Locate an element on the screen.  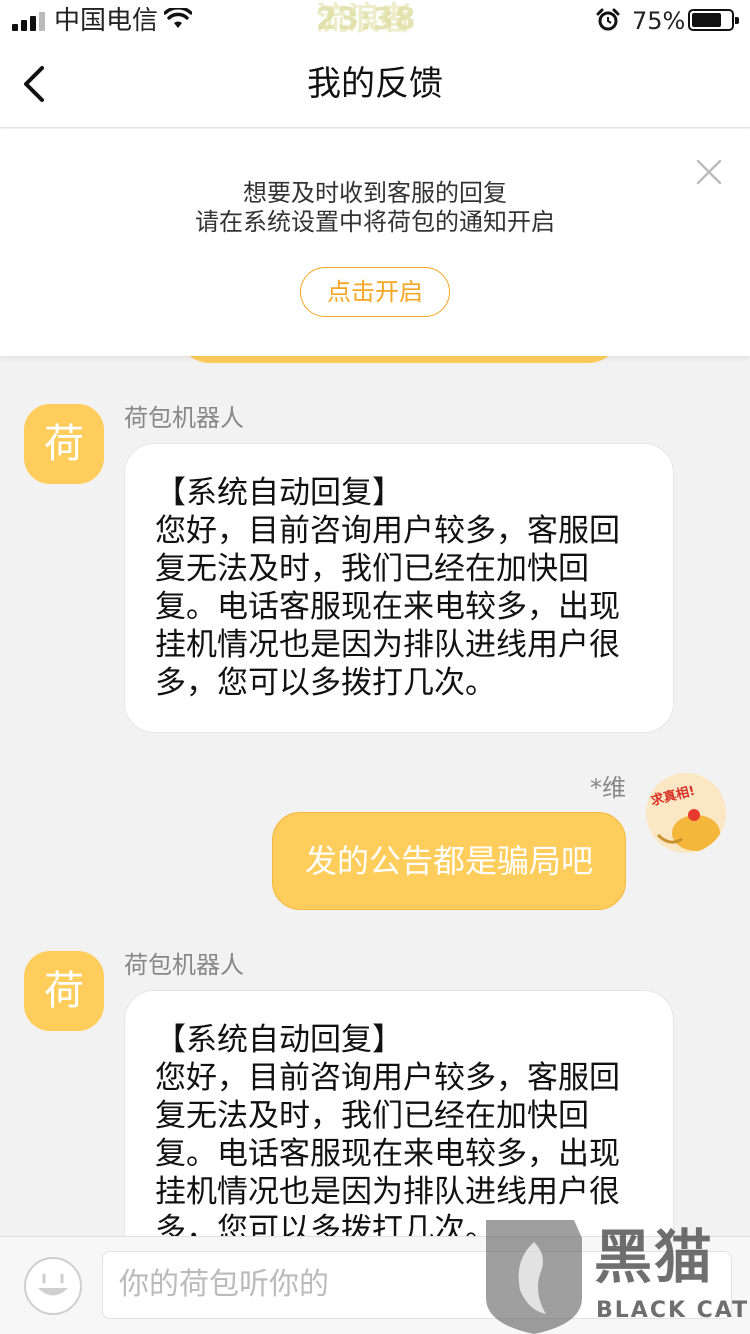
emoji-icon is located at coordinates (53, 1286).